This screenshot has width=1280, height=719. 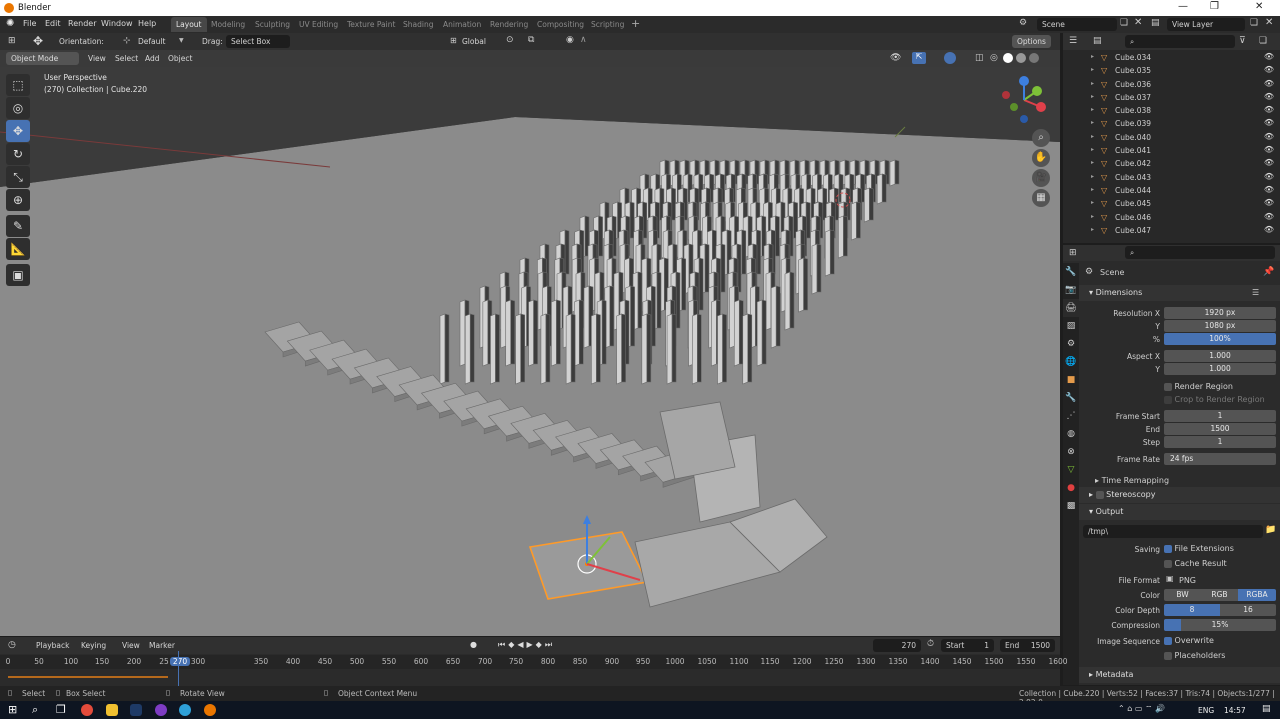 I want to click on frame-rate-dropdown: 24 fps, so click(x=1220, y=459).